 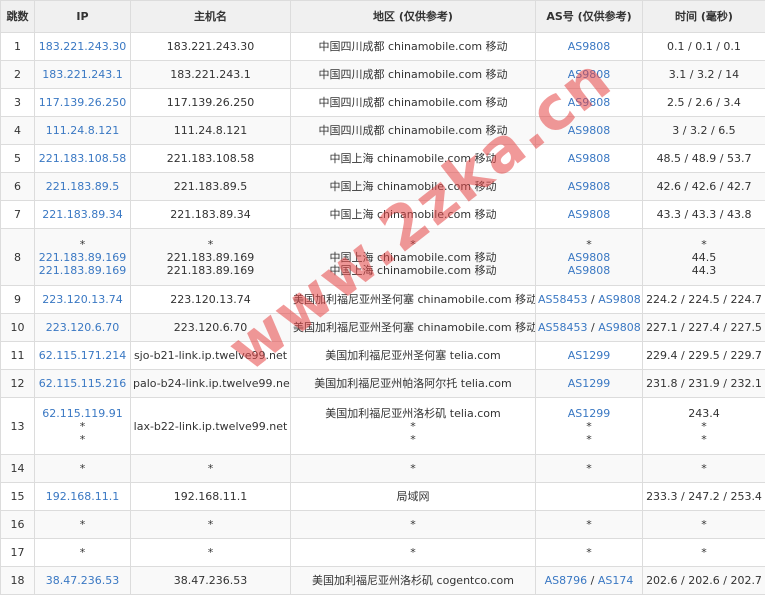 What do you see at coordinates (704, 299) in the screenshot?
I see `time-text: 224.2 / 224.5 / 224.7` at bounding box center [704, 299].